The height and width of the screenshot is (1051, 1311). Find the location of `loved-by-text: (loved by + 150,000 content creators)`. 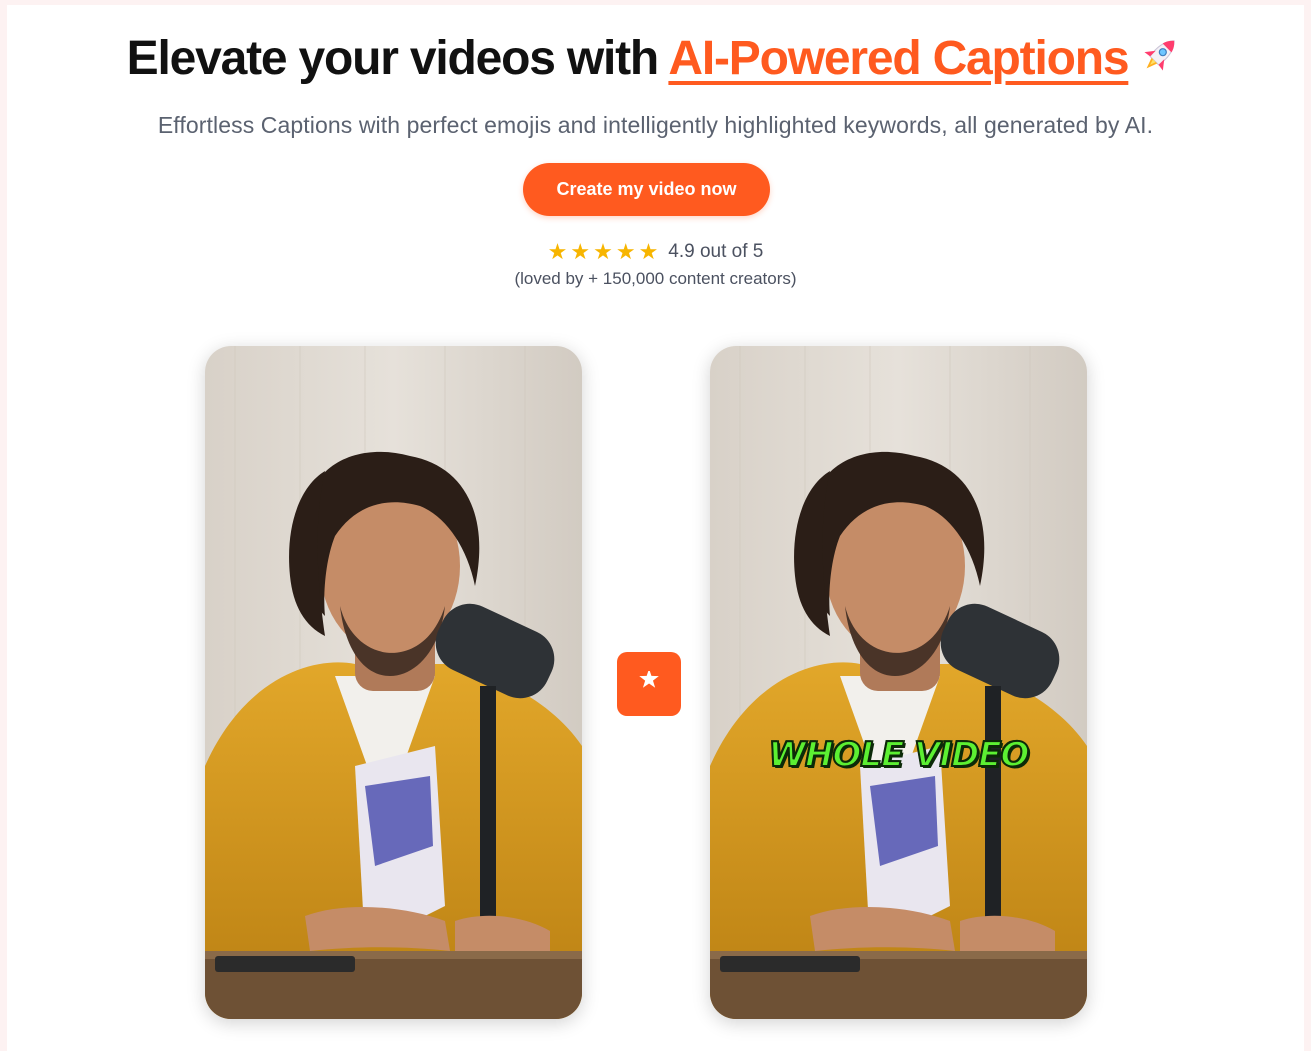

loved-by-text: (loved by + 150,000 content creators) is located at coordinates (655, 278).